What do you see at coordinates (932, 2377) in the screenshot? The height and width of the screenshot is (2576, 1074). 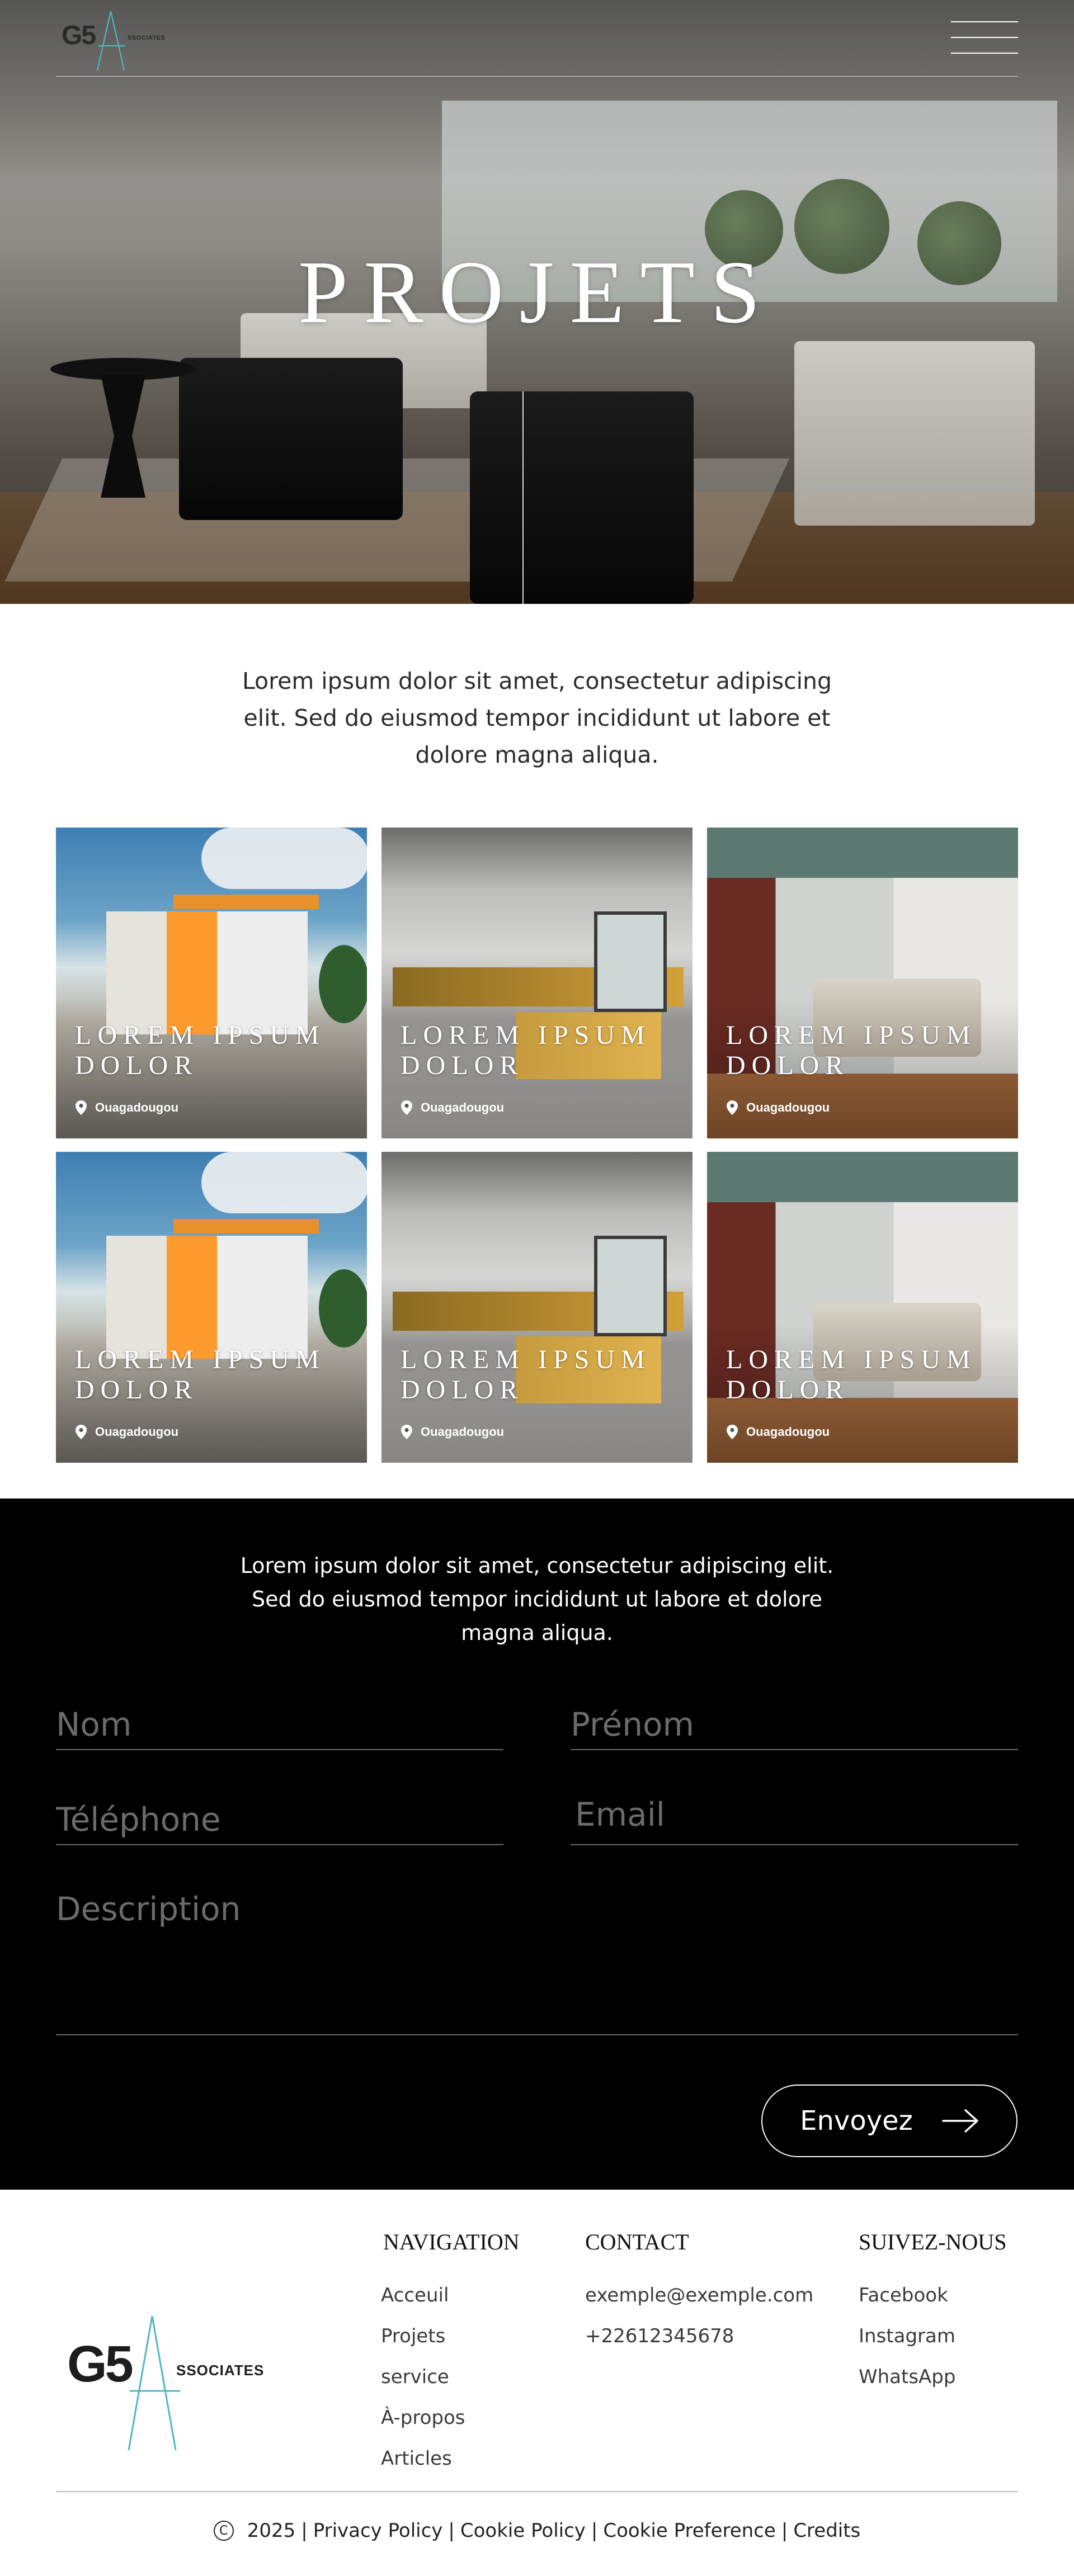 I see `footer-social-whatsapp: WhatsApp` at bounding box center [932, 2377].